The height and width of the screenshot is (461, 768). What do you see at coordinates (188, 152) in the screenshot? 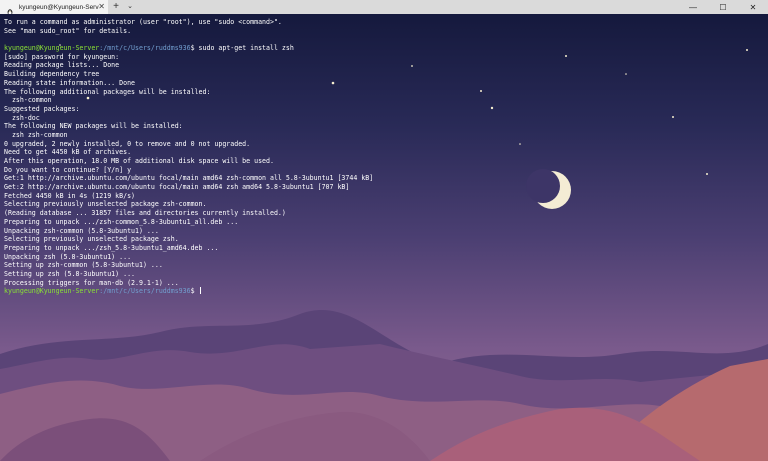
I see `terminal-line: Need to get 4450 kB of archives.` at bounding box center [188, 152].